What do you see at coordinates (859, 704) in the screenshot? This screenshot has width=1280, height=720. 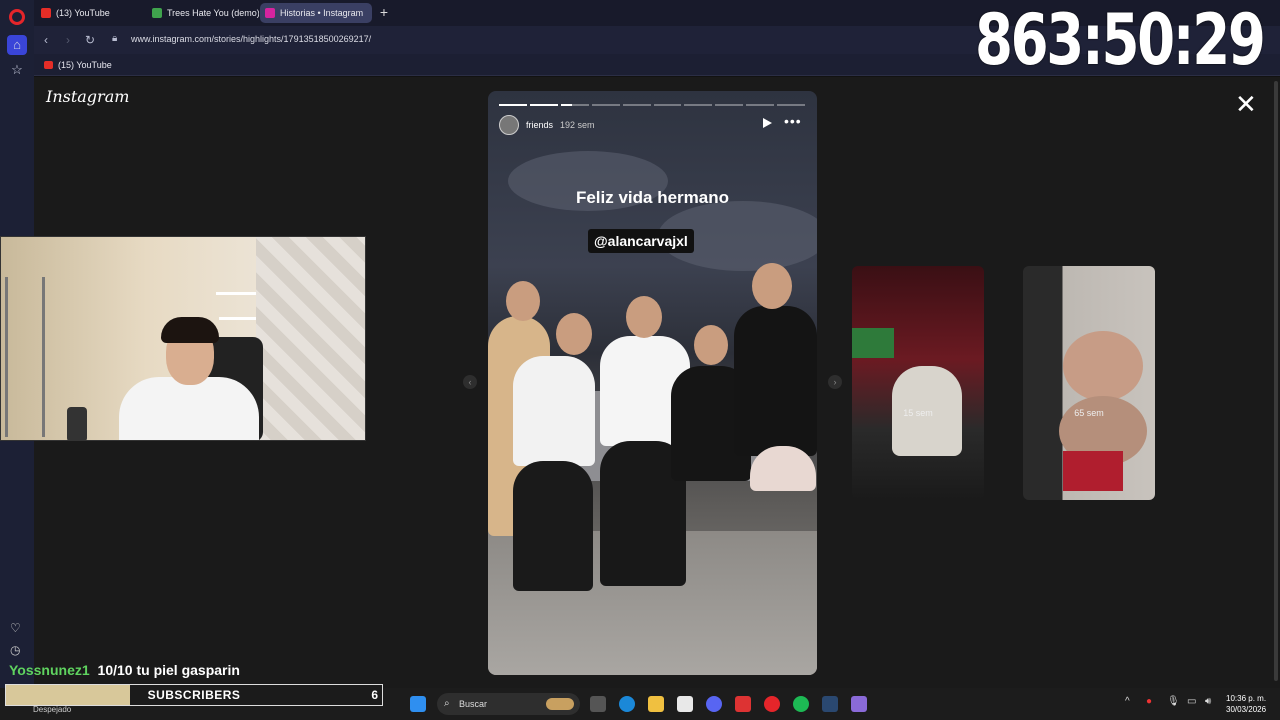 I see `app-icon` at bounding box center [859, 704].